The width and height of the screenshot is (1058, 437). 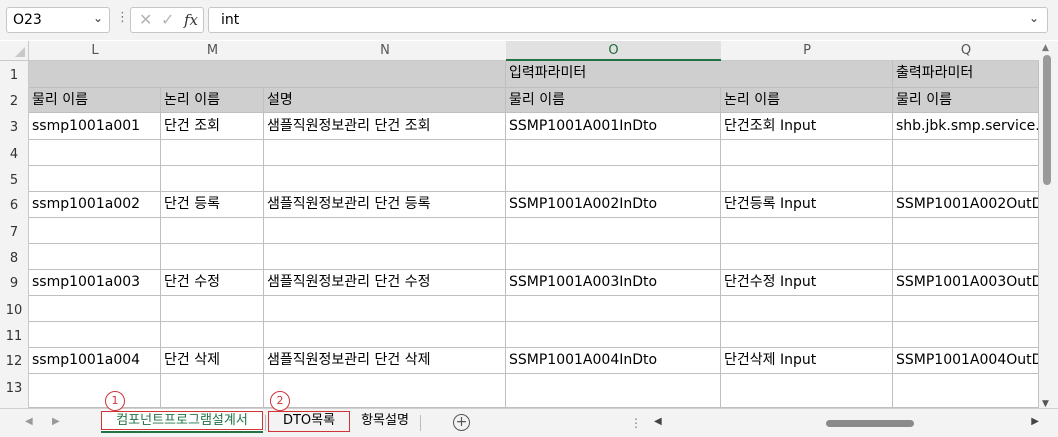 What do you see at coordinates (212, 205) in the screenshot?
I see `cell-logical: 단건 등록` at bounding box center [212, 205].